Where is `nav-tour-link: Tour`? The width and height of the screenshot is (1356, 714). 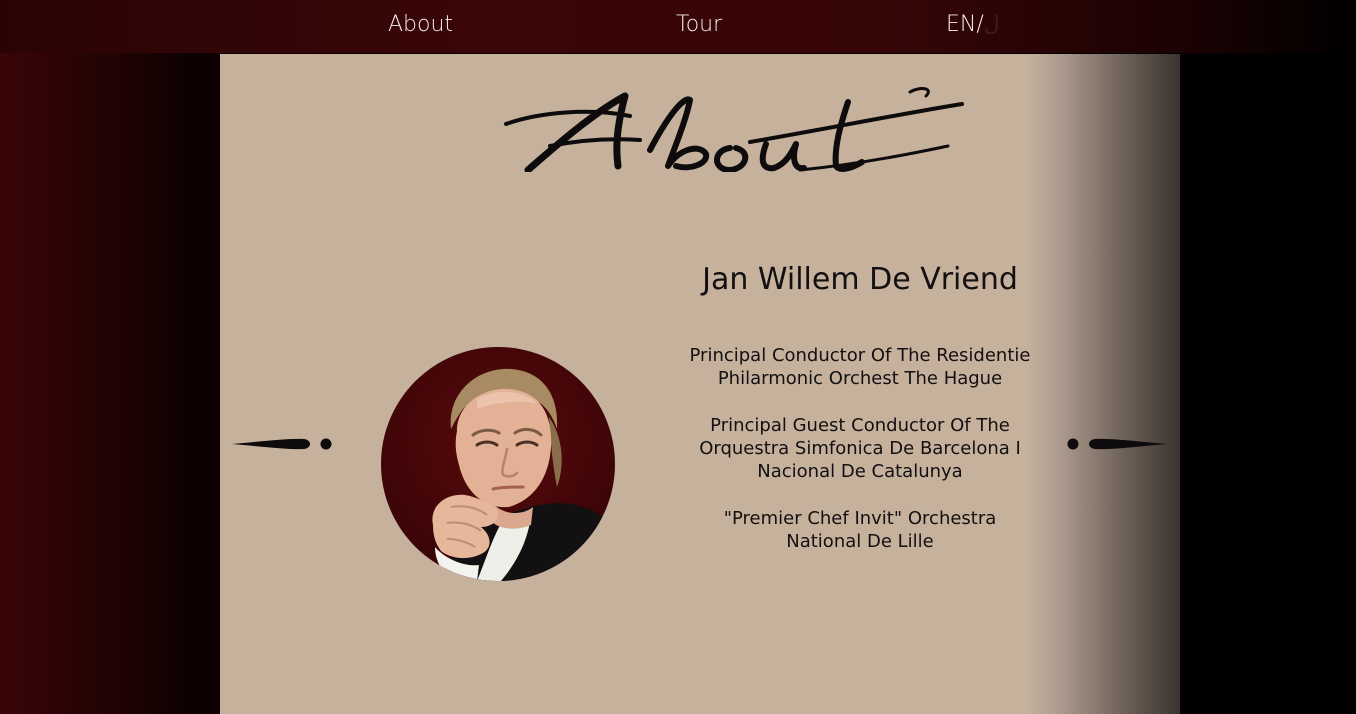 nav-tour-link: Tour is located at coordinates (699, 25).